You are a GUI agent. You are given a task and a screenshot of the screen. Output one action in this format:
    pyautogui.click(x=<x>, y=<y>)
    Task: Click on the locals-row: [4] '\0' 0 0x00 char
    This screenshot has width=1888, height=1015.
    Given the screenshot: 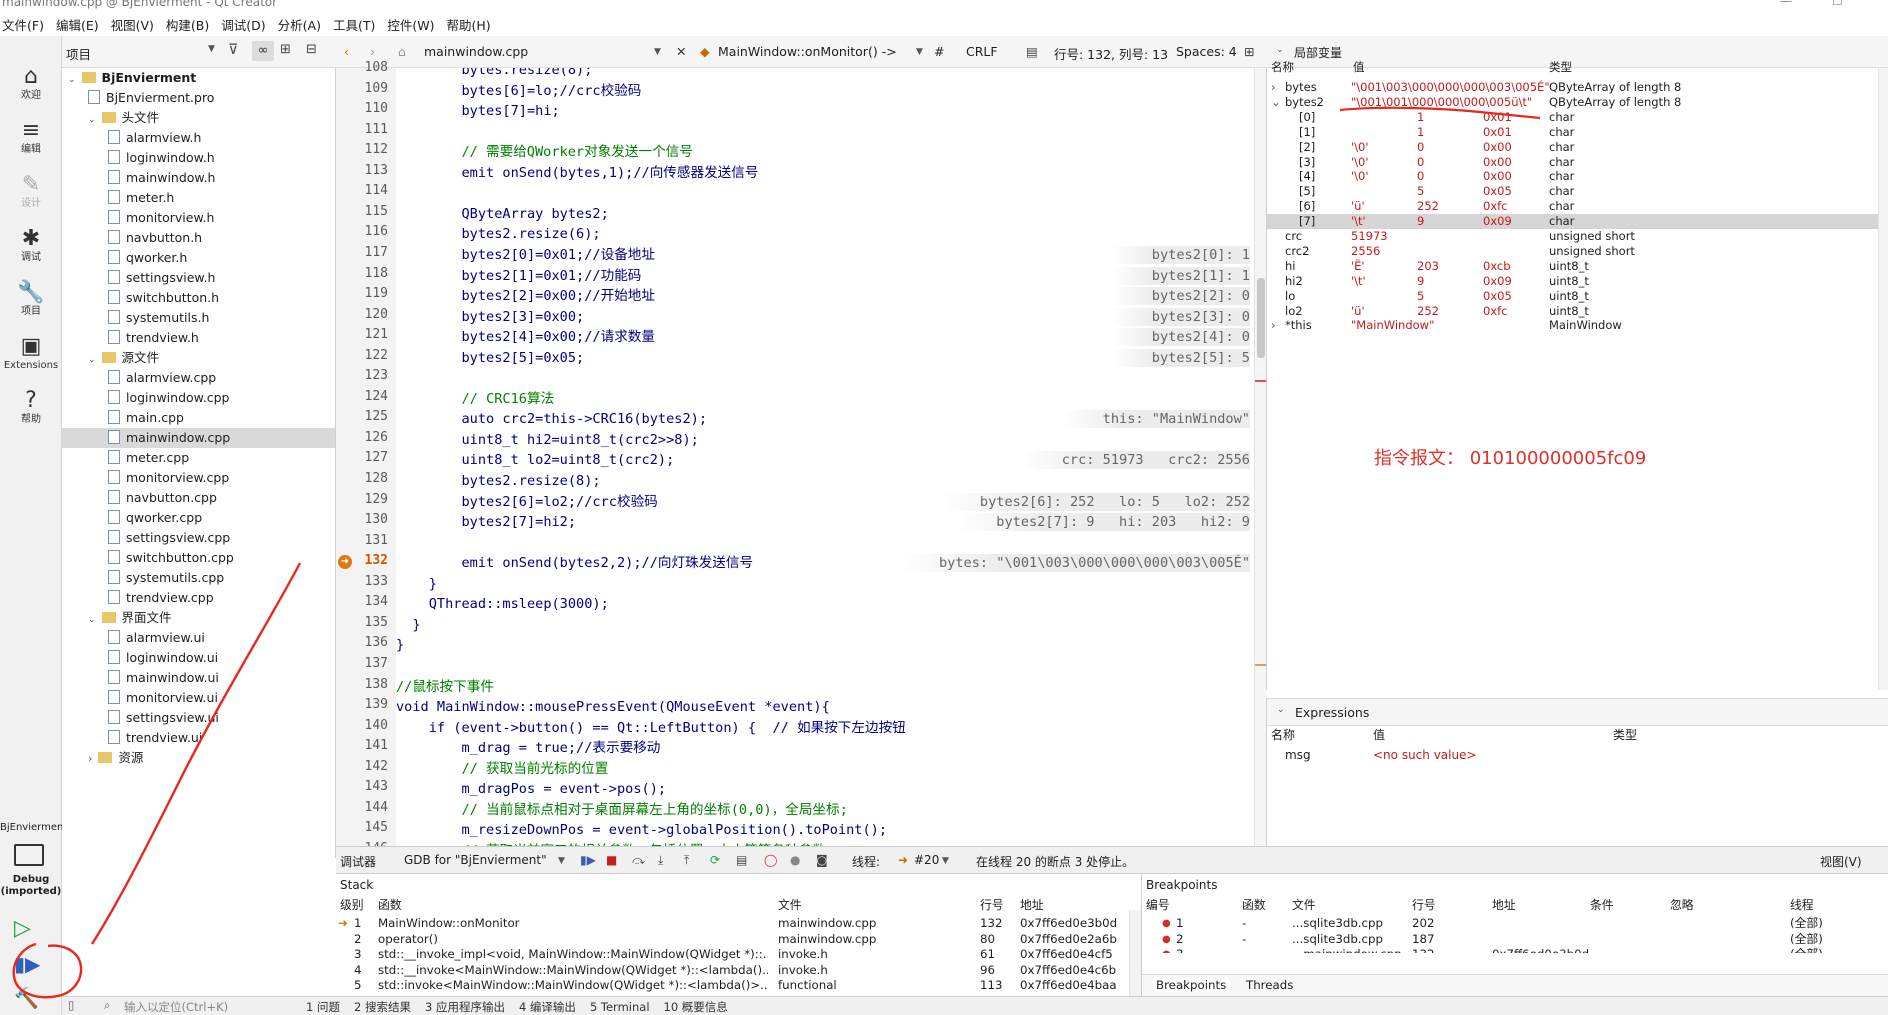 What is the action you would take?
    pyautogui.click(x=1577, y=176)
    